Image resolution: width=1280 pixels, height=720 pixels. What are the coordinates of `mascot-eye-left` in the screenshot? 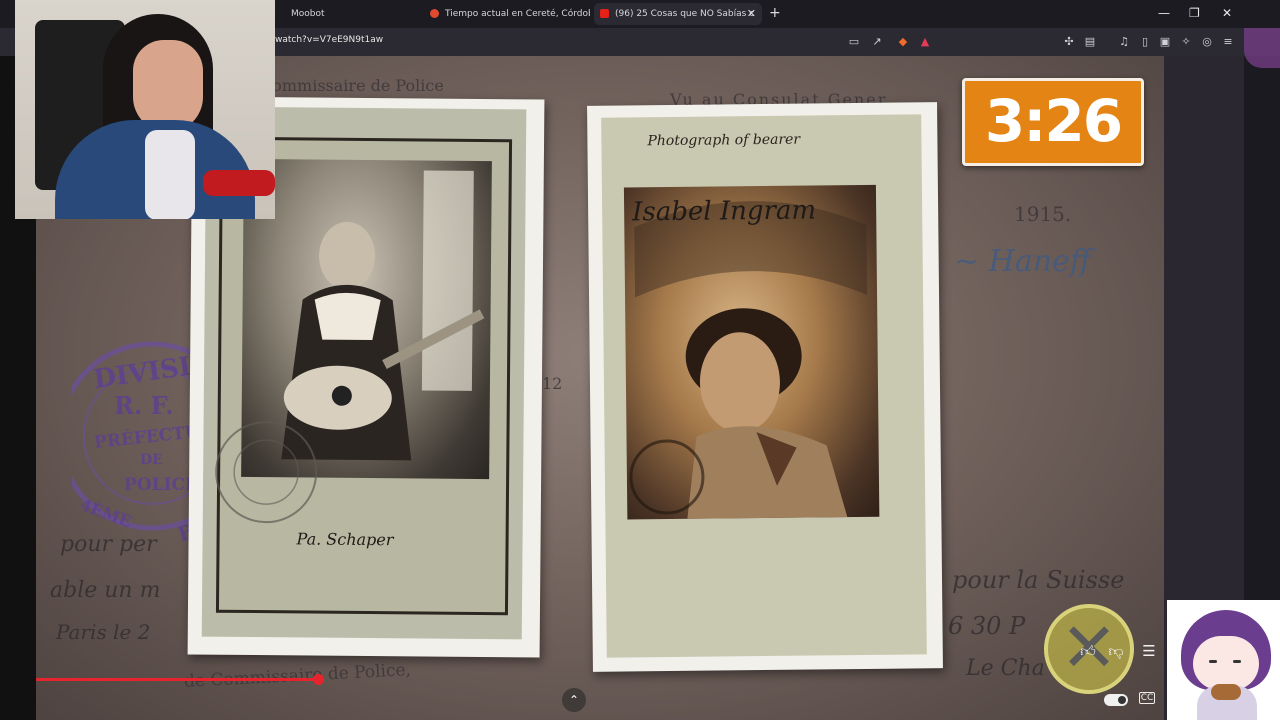 It's located at (1213, 661).